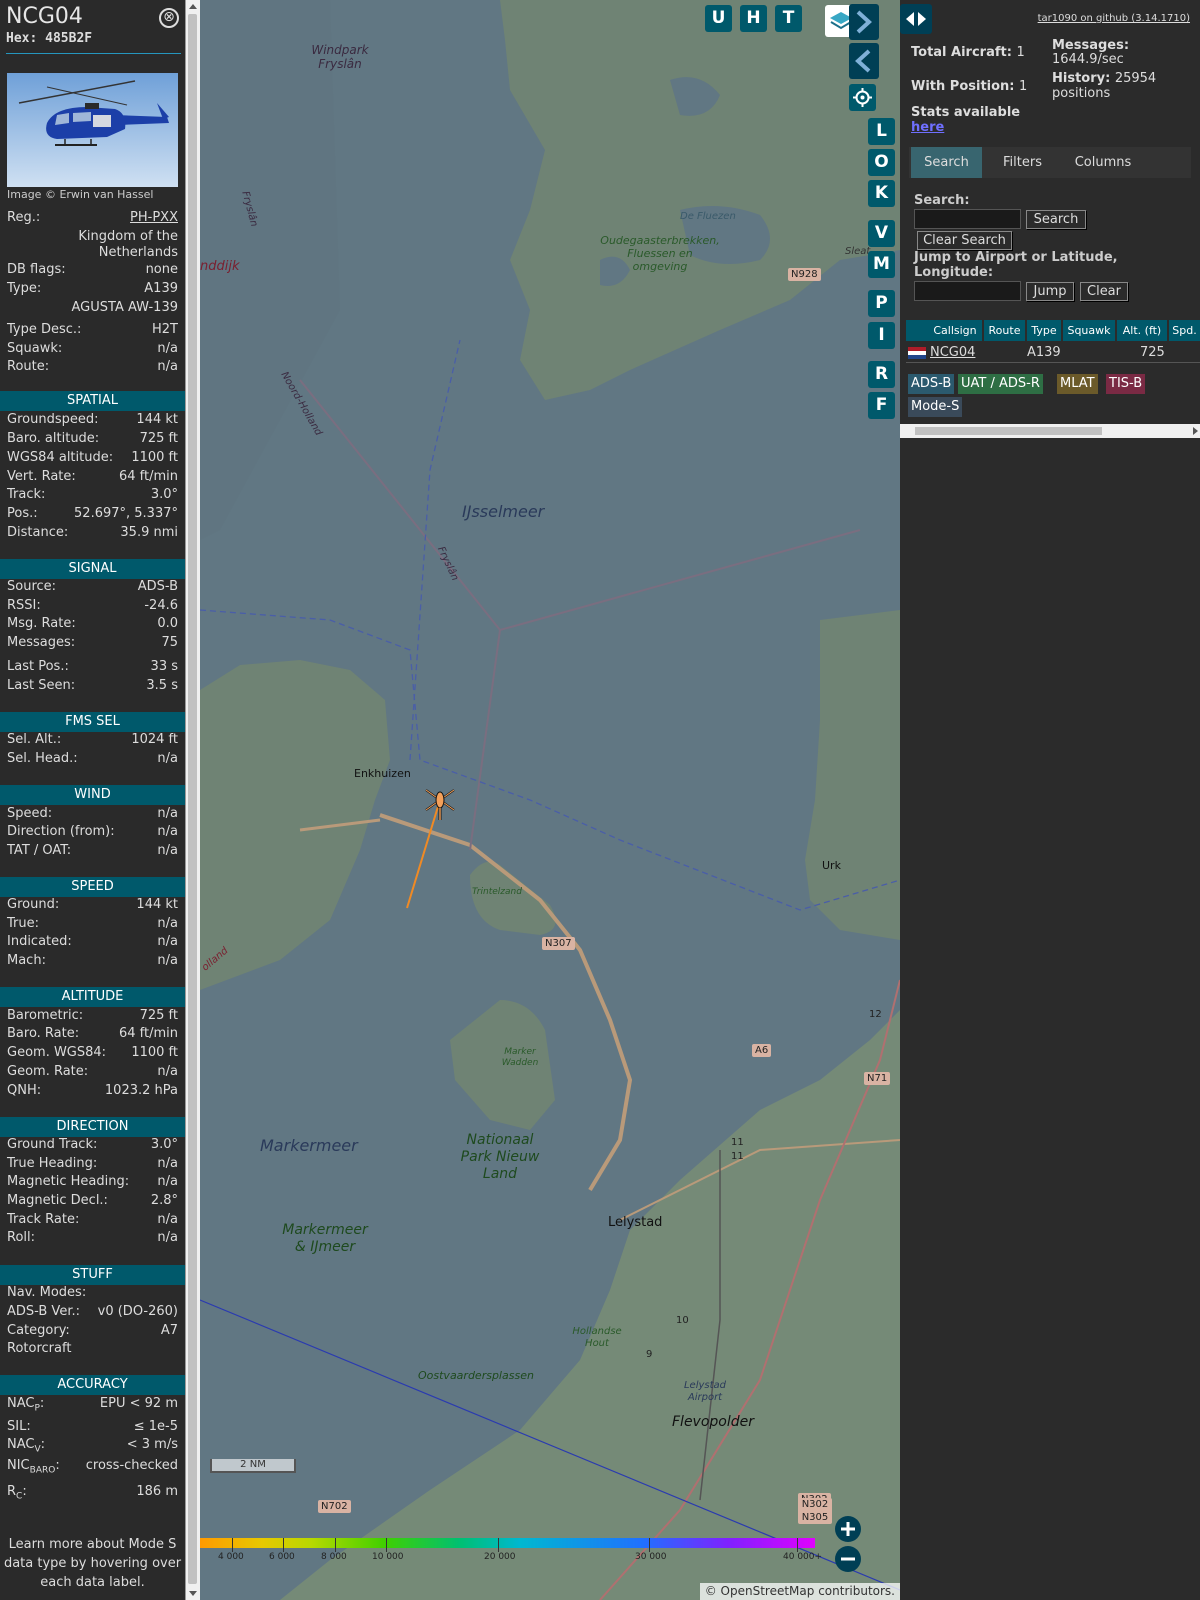 This screenshot has width=1200, height=1600. Describe the element at coordinates (80, 194) in the screenshot. I see `image-credit: Image © Erwin van Hassel` at that location.